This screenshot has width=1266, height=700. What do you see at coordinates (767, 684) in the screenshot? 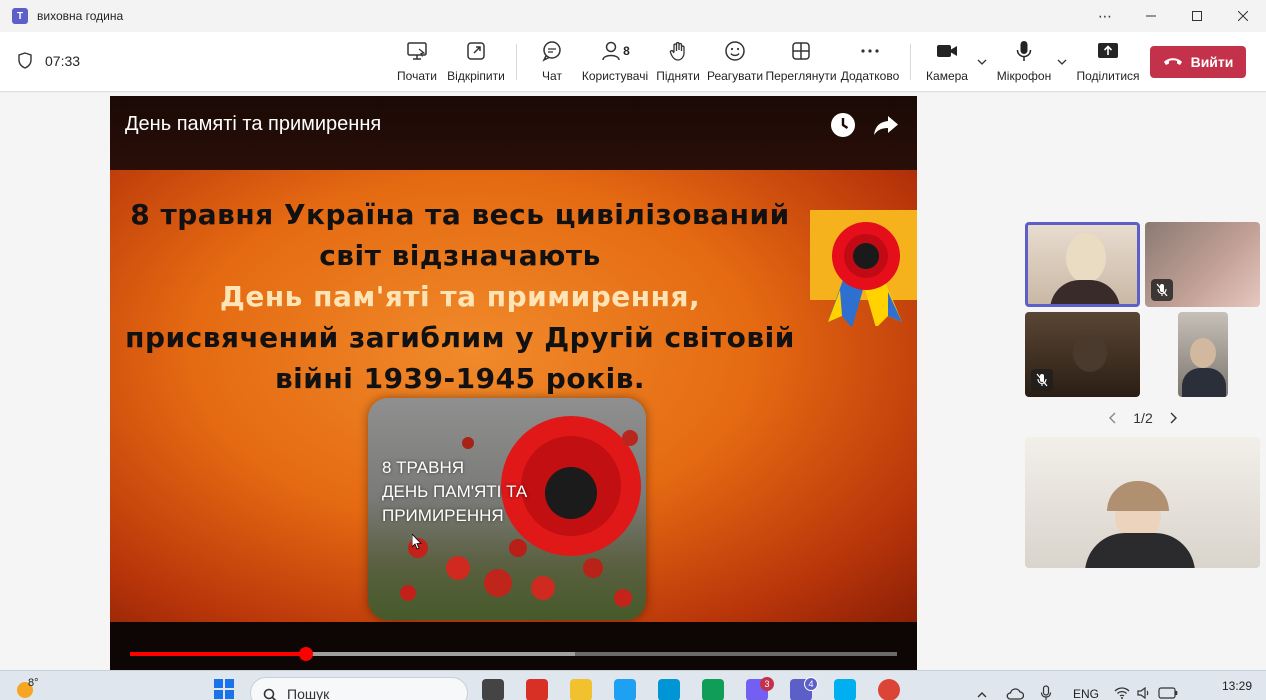
I see `viber-badge: 3` at bounding box center [767, 684].